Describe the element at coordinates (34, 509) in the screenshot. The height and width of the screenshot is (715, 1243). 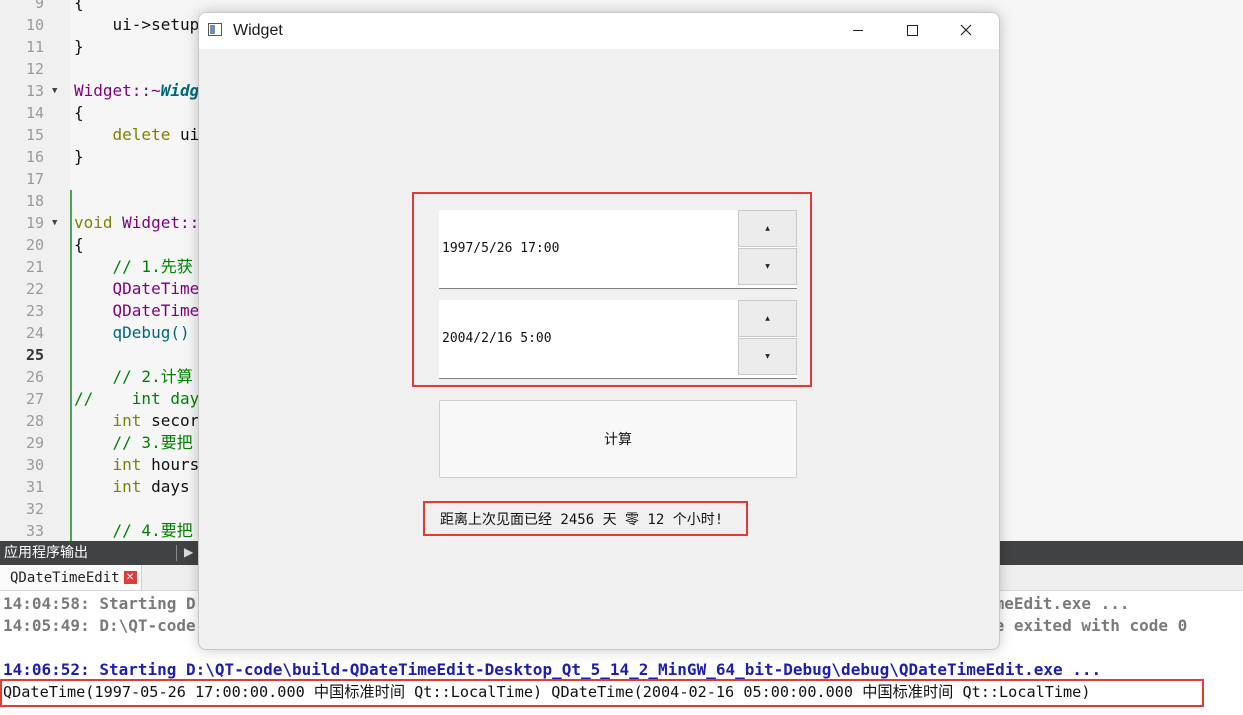
I see `line-number: 32` at that location.